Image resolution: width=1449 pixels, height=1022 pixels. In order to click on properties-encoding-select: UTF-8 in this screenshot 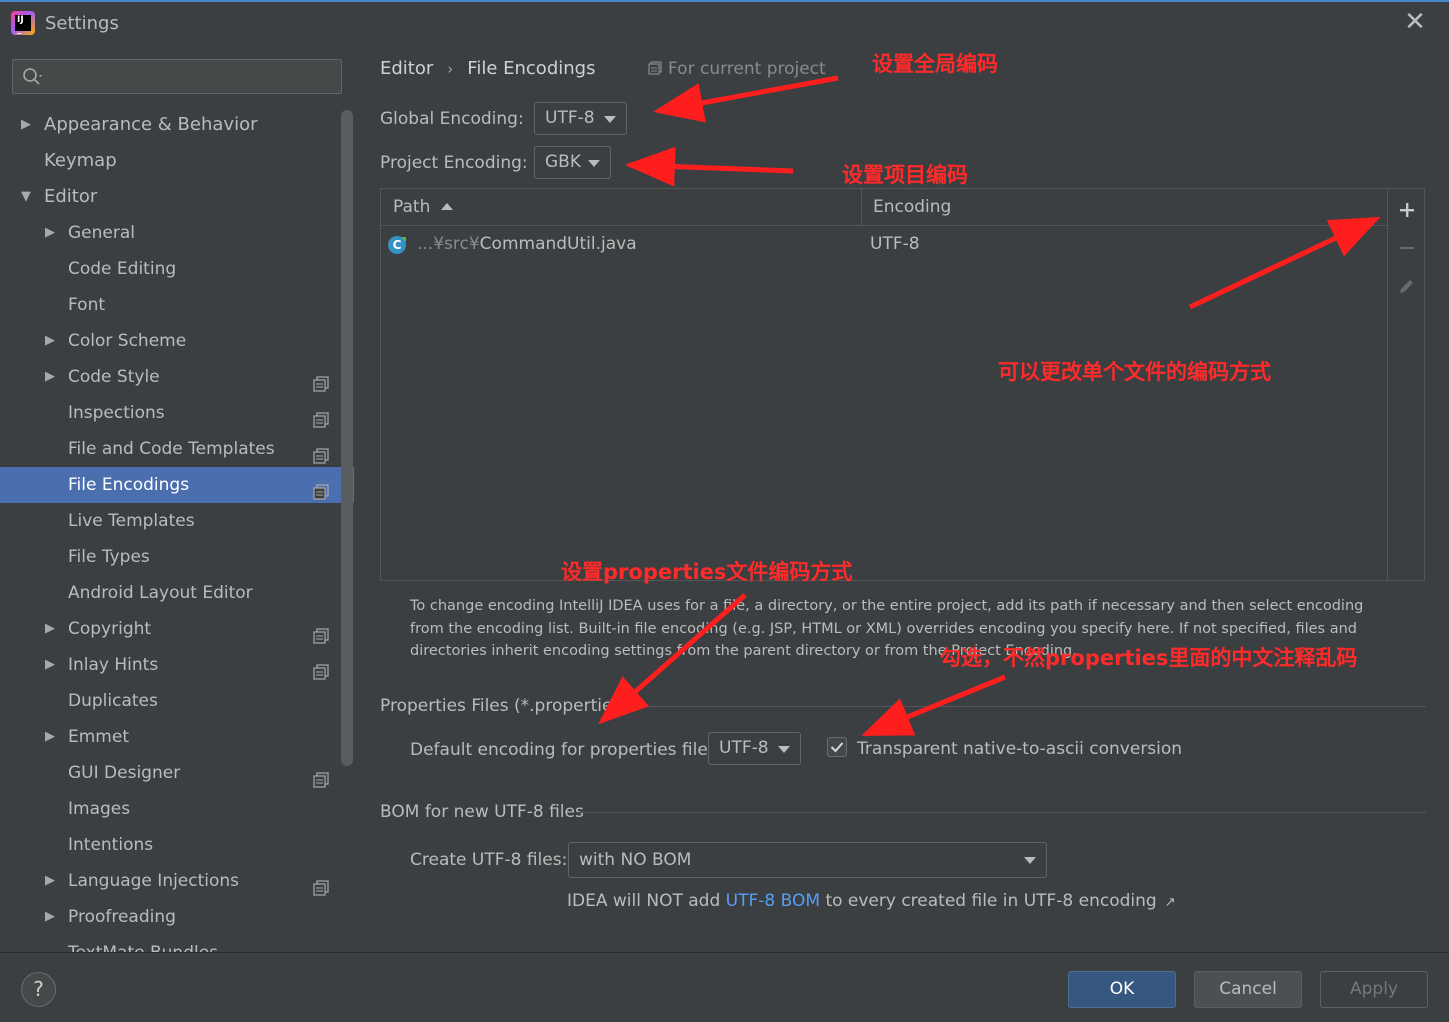, I will do `click(754, 748)`.